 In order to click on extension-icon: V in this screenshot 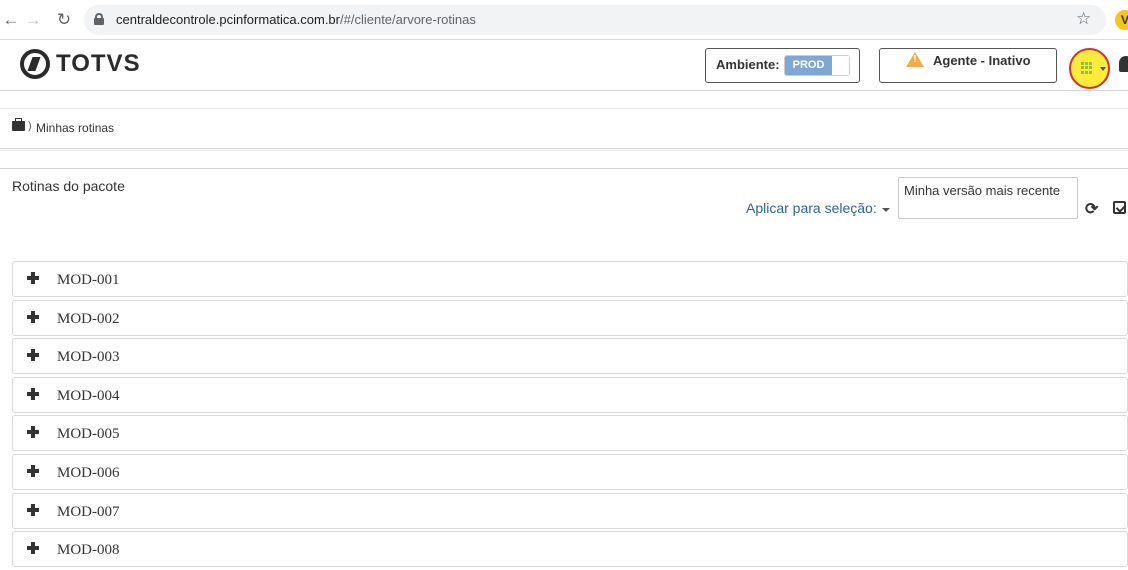, I will do `click(1121, 20)`.